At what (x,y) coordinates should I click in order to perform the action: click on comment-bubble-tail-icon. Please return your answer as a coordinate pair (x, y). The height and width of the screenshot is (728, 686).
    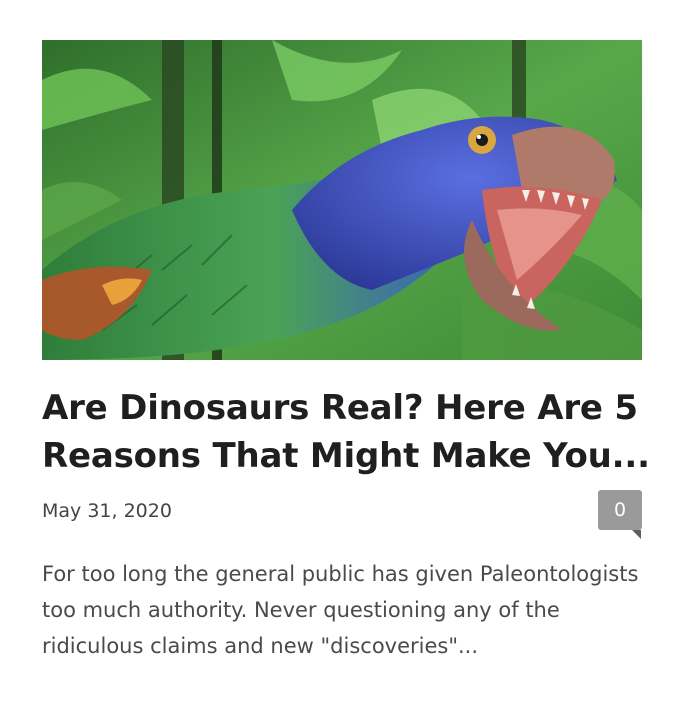
    Looking at the image, I should click on (636, 534).